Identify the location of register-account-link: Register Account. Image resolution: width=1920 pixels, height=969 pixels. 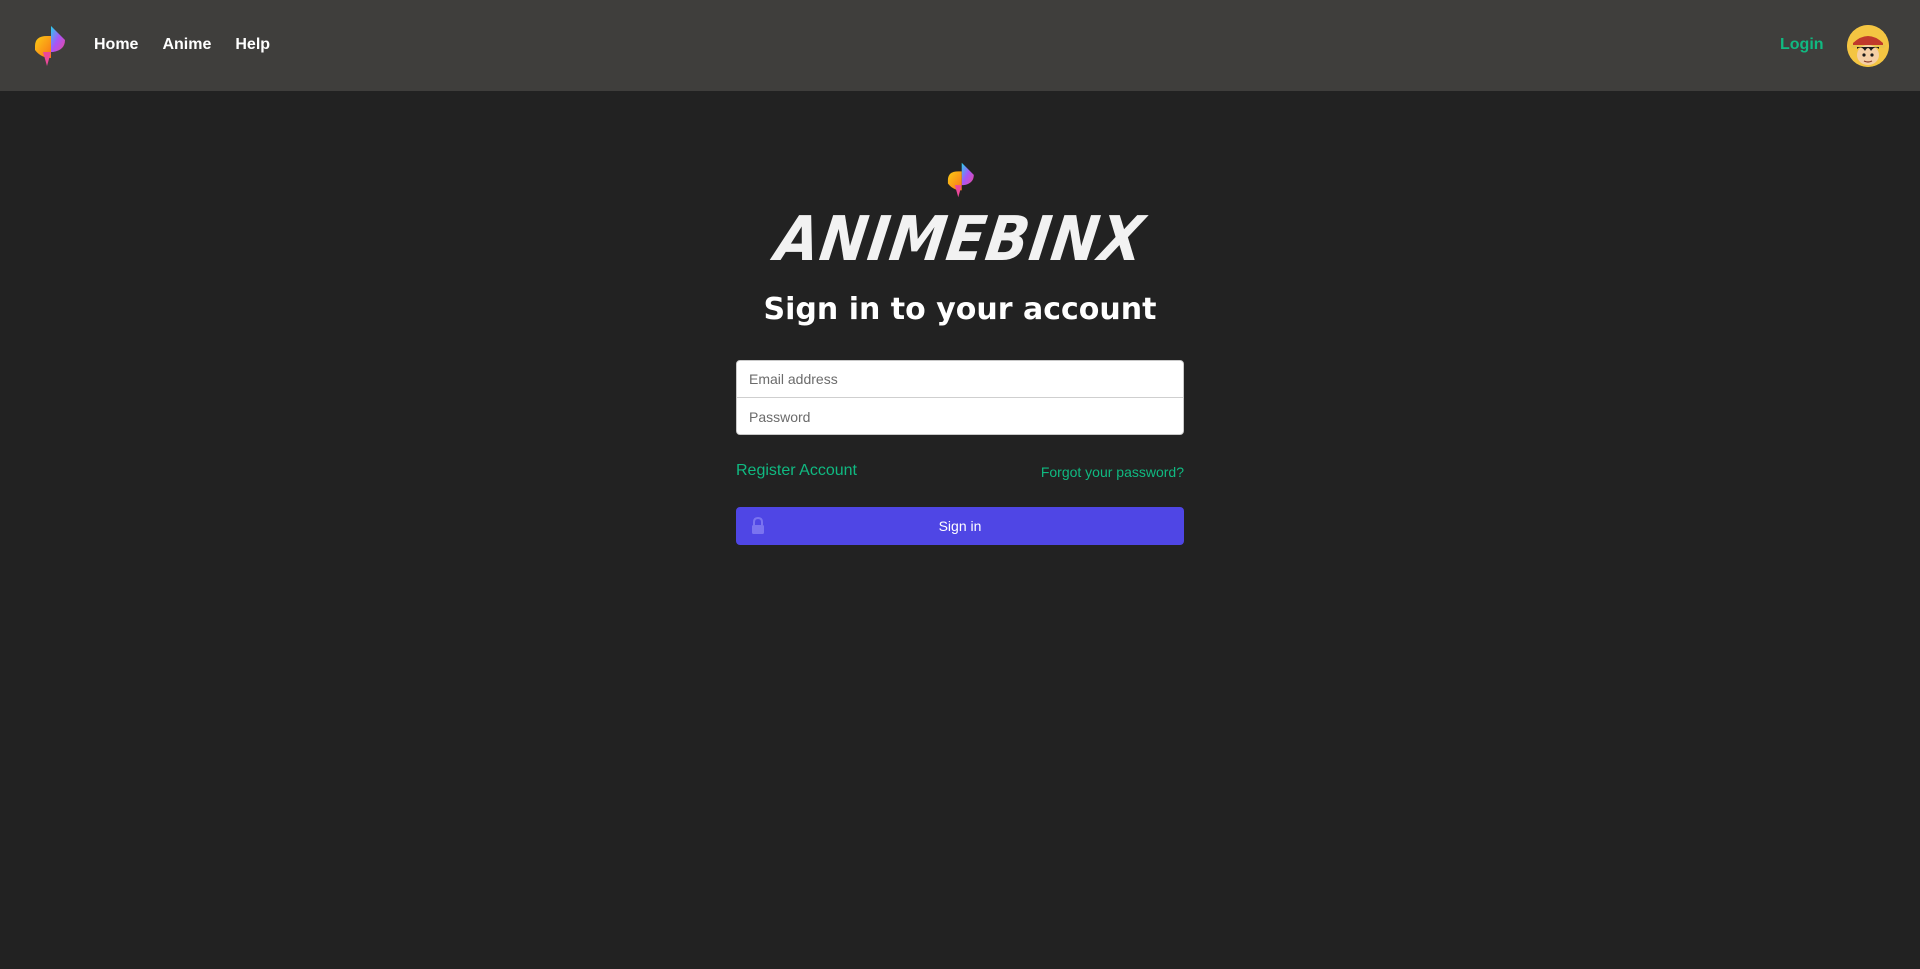
(796, 471).